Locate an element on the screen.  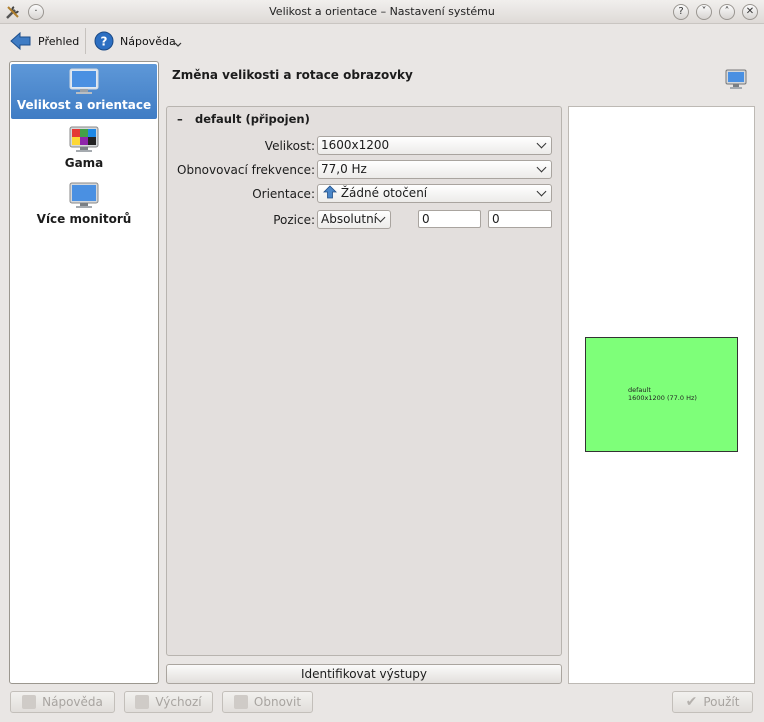
reset-icon is located at coordinates (240, 702).